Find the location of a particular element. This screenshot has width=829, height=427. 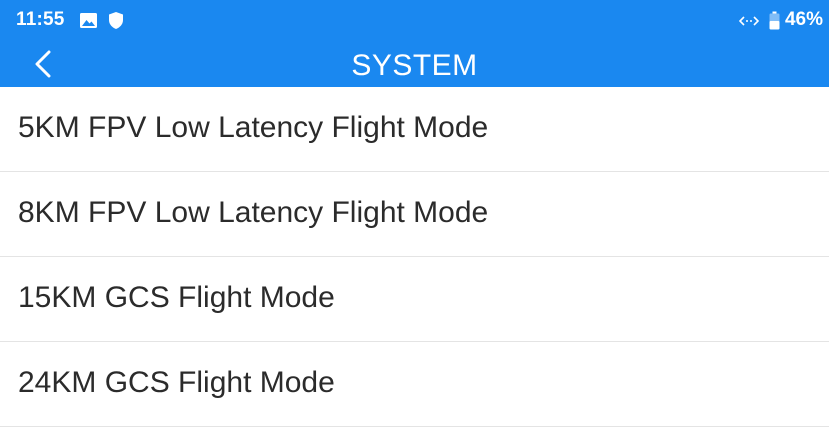

mode-item-label: 24KM GCS Flight Mode is located at coordinates (176, 382).